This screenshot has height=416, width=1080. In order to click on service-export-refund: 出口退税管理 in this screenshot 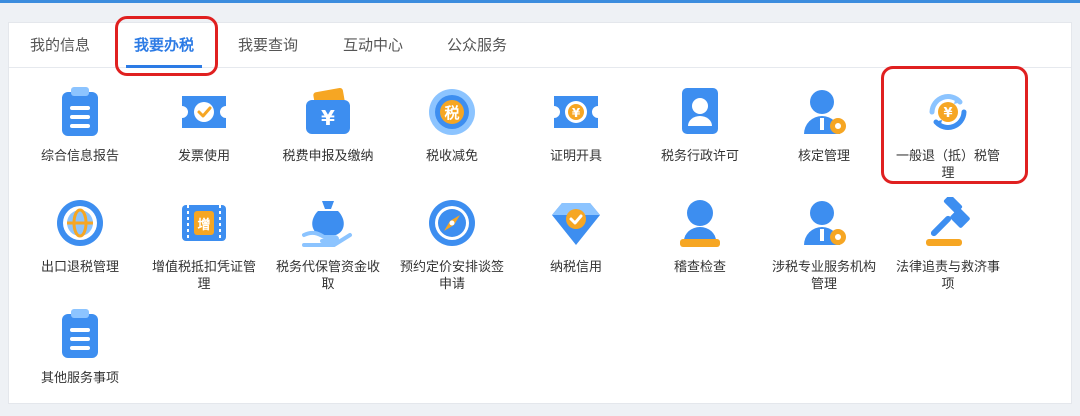, I will do `click(80, 236)`.